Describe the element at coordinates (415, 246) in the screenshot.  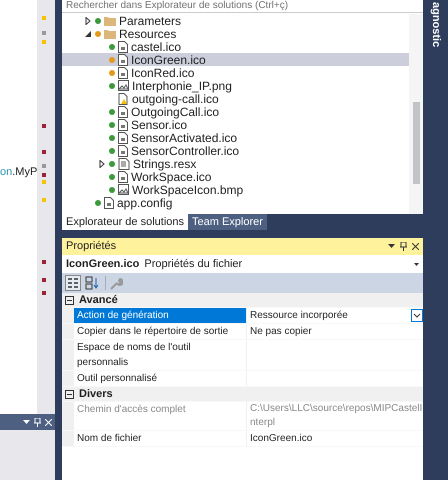
I see `close-icon` at that location.